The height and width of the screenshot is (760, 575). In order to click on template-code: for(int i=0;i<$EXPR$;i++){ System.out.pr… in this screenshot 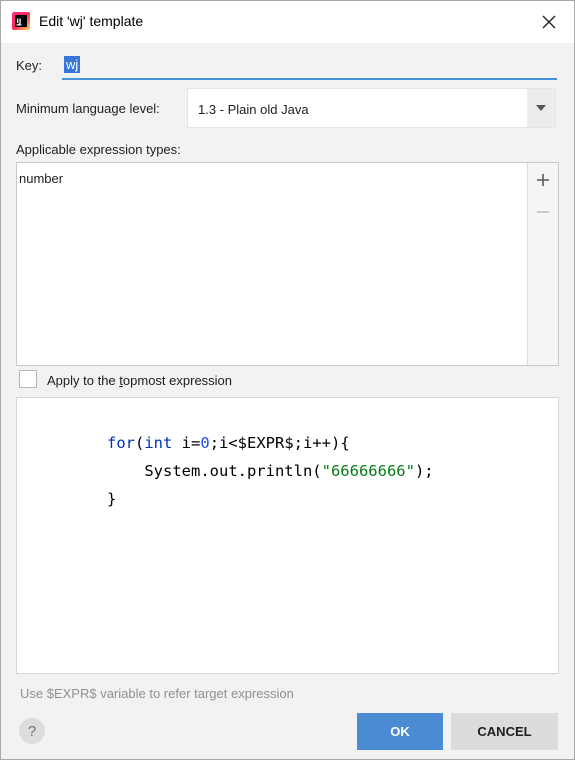, I will do `click(270, 471)`.